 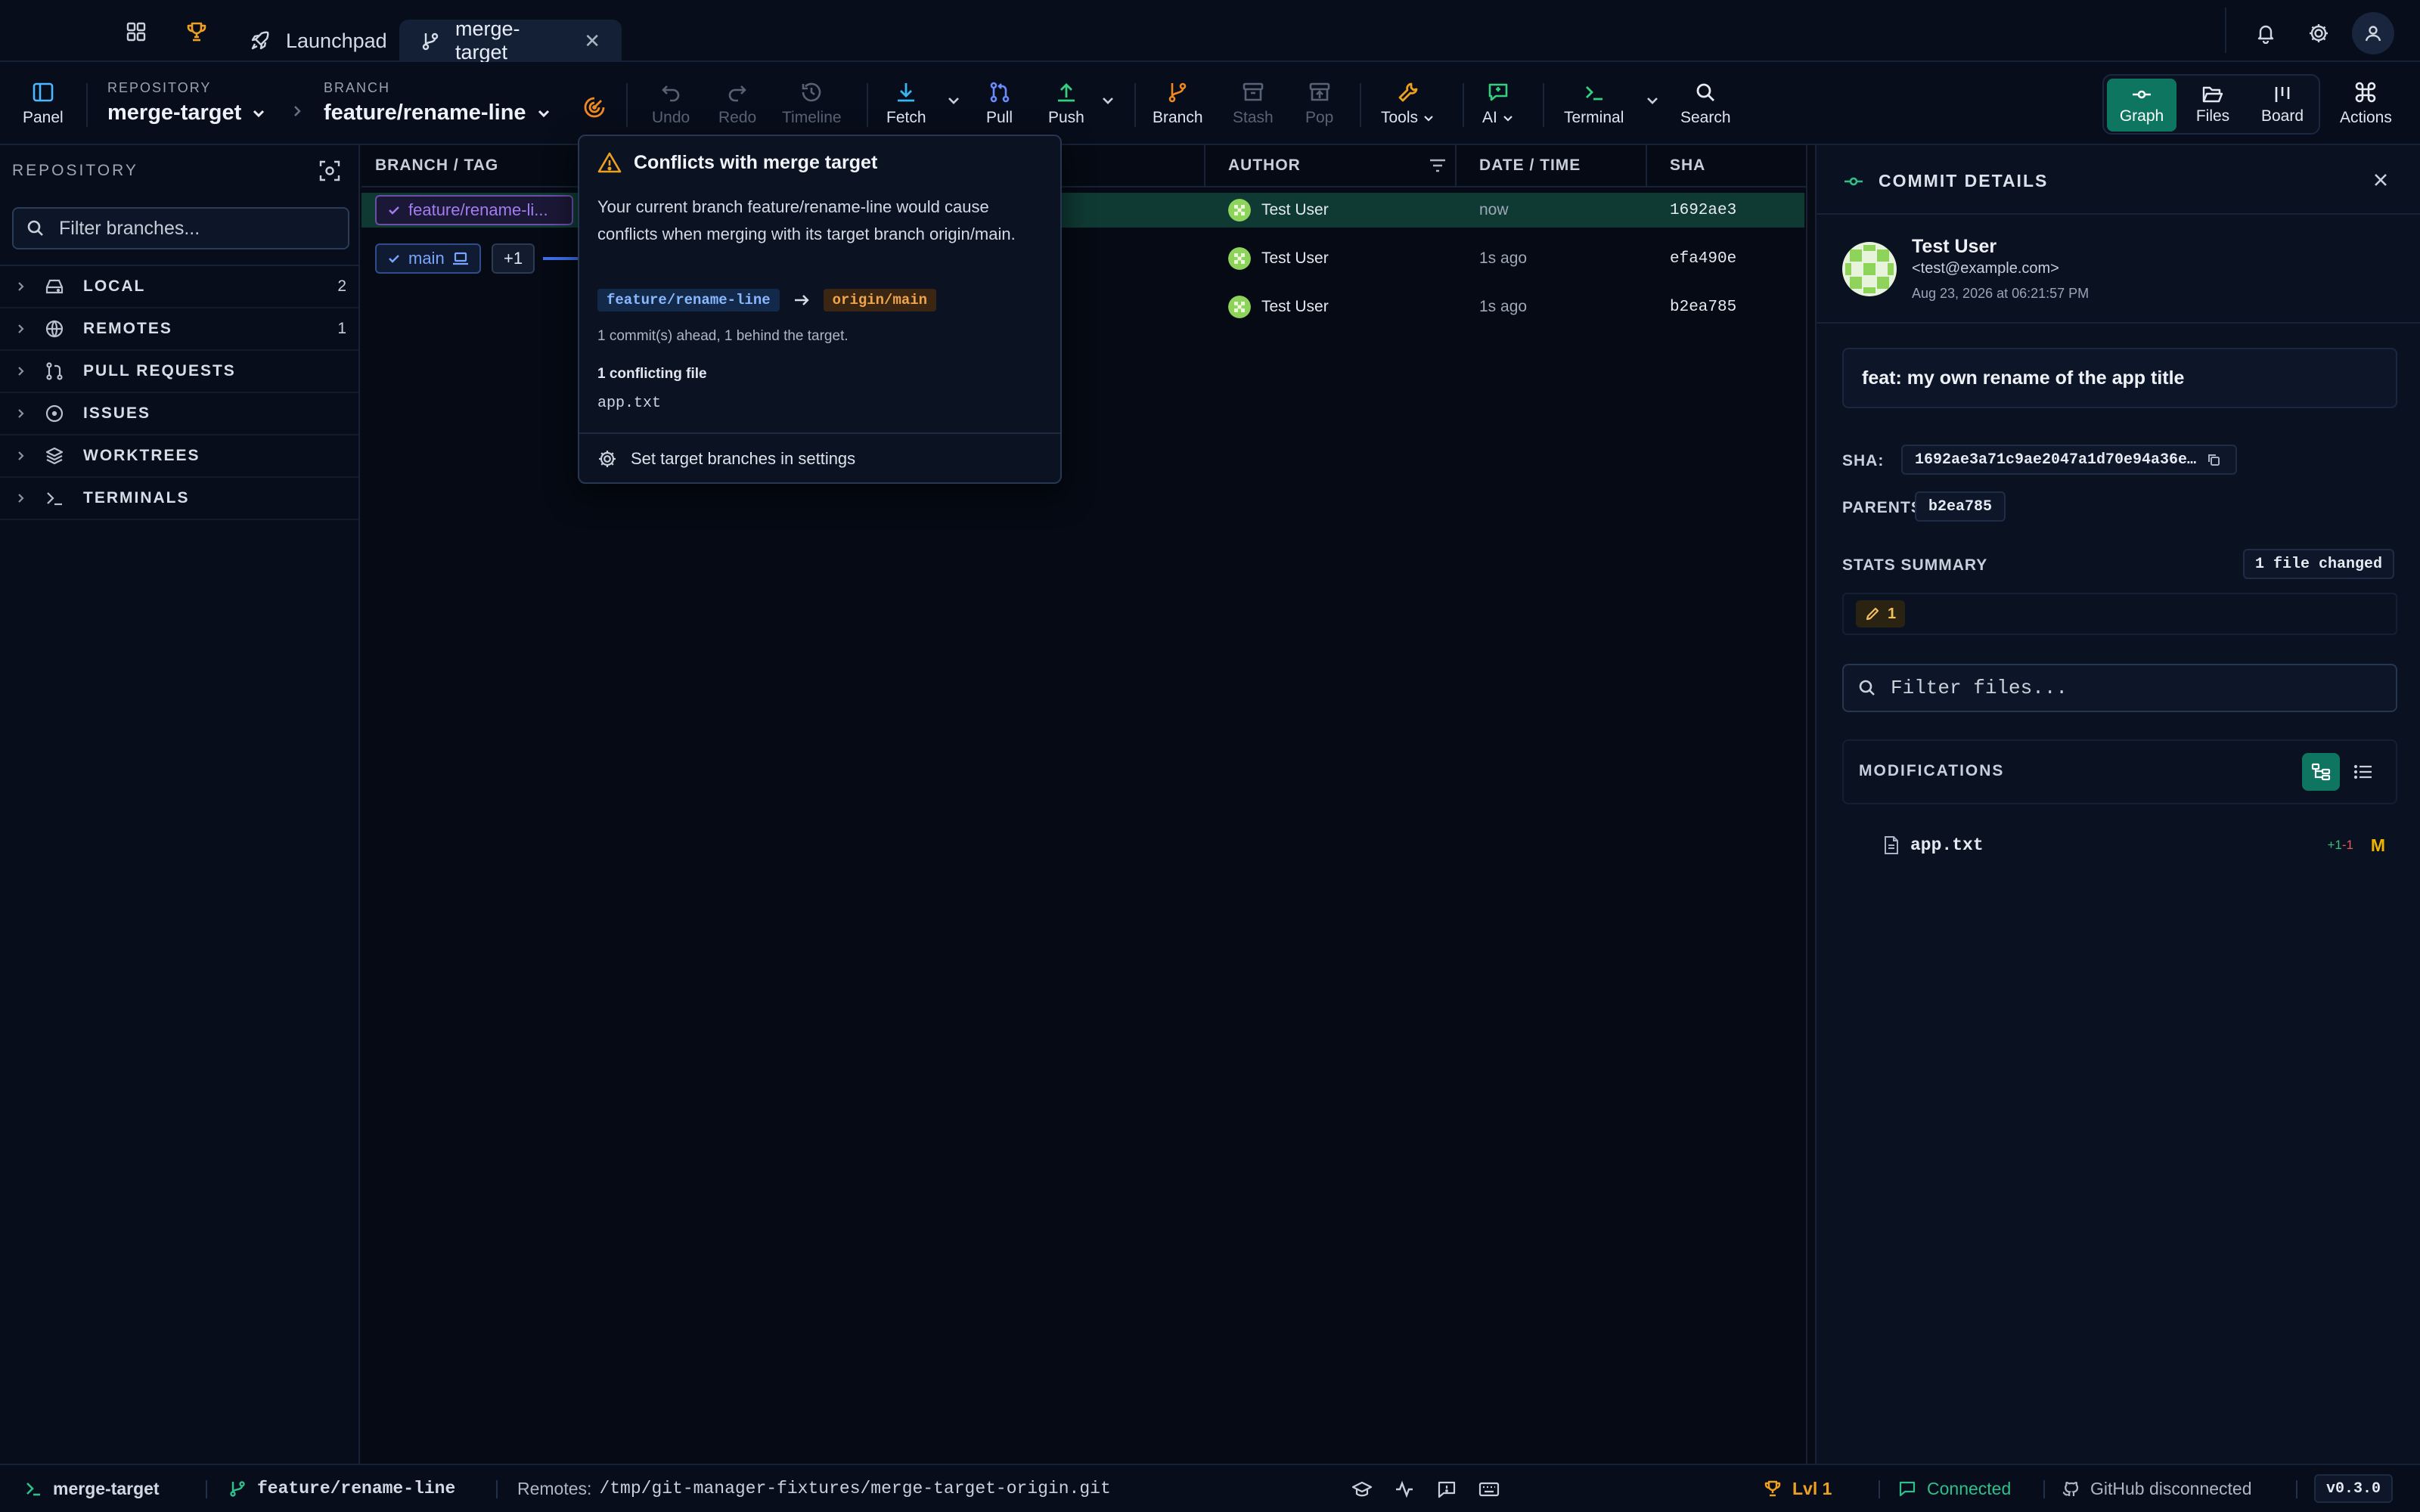 What do you see at coordinates (1530, 165) in the screenshot?
I see `column-header-date: DATE / TIME` at bounding box center [1530, 165].